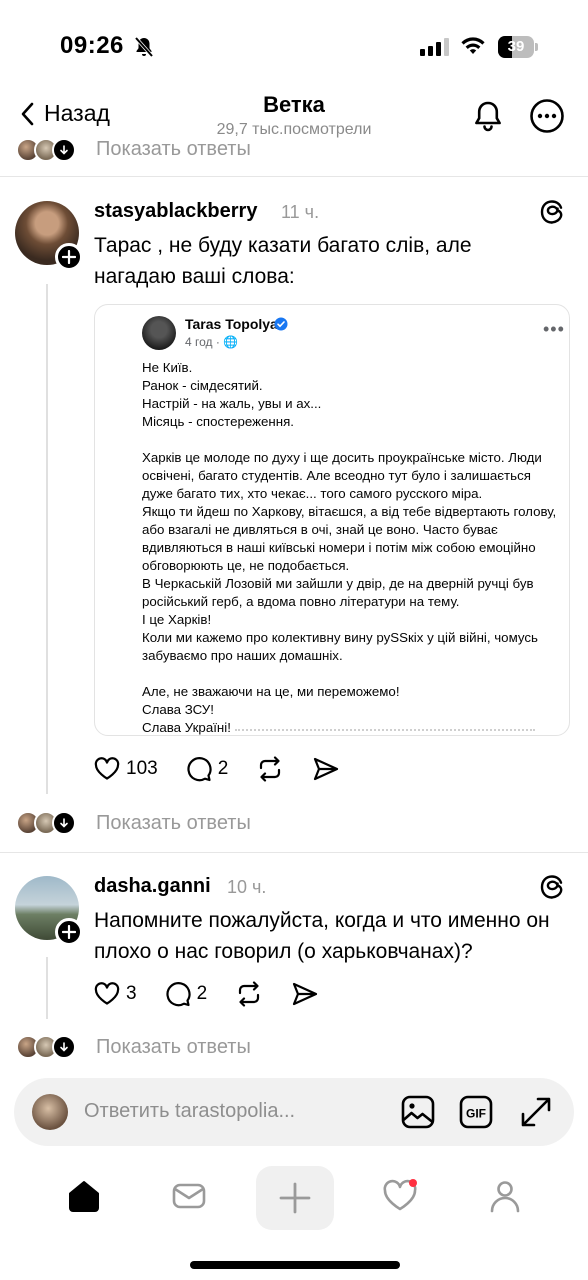 This screenshot has width=588, height=1280. What do you see at coordinates (536, 1114) in the screenshot?
I see `expand-icon` at bounding box center [536, 1114].